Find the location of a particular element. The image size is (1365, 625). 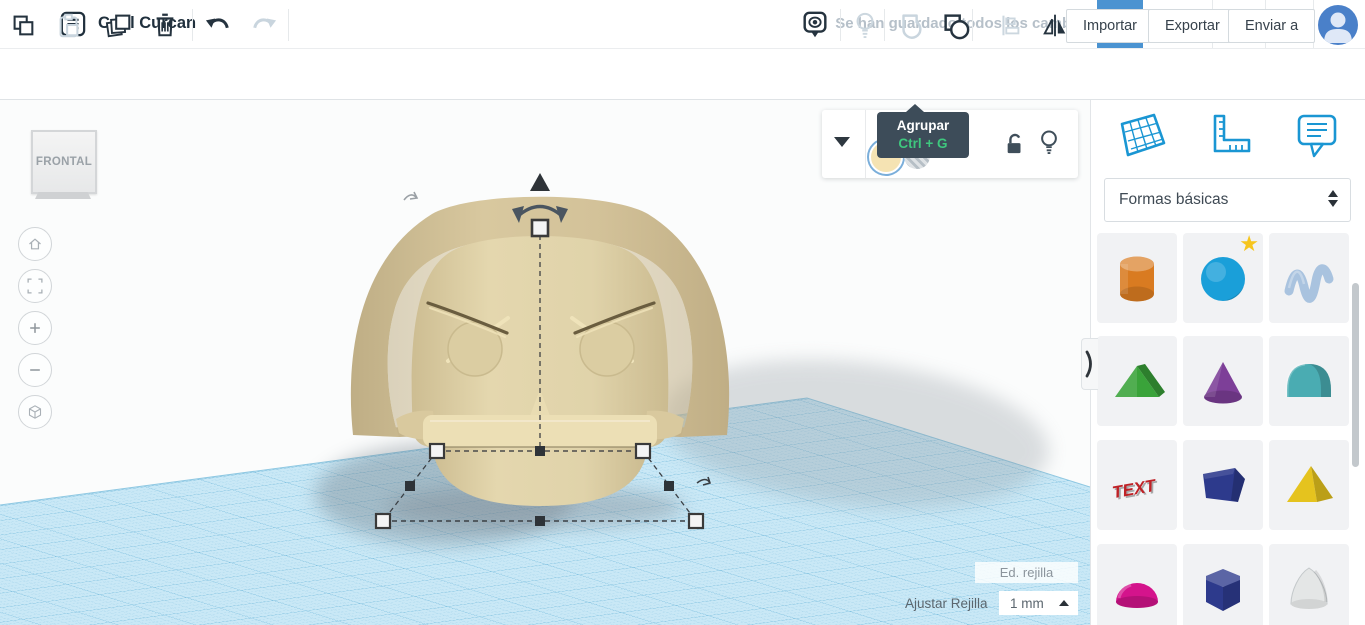

shape-tile-techo-redondo is located at coordinates (1309, 381).